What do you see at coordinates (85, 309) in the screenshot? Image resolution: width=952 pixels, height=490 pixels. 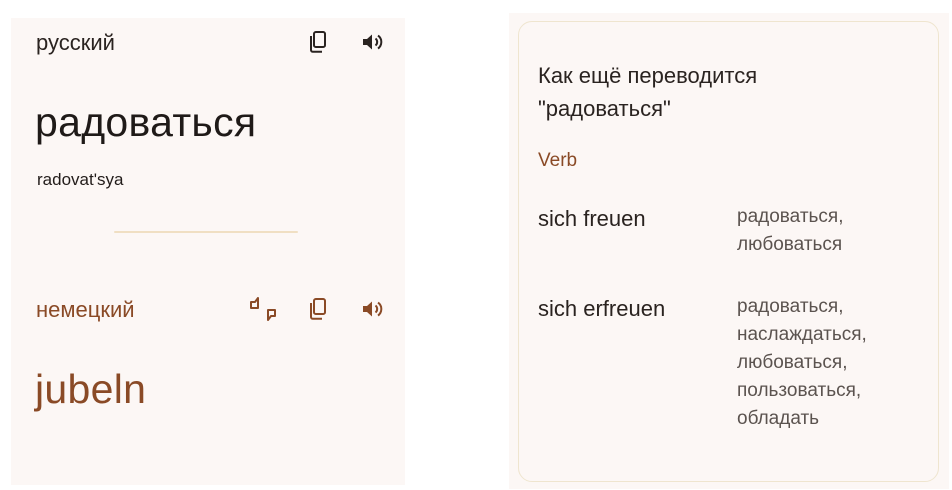 I see `target-language-label: немецкий` at bounding box center [85, 309].